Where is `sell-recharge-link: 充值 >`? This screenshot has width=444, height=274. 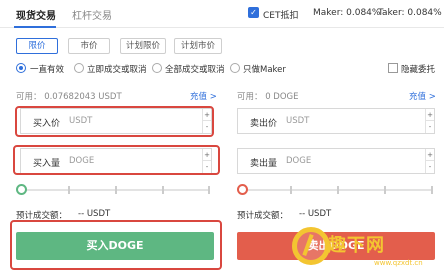 sell-recharge-link: 充值 > is located at coordinates (422, 96).